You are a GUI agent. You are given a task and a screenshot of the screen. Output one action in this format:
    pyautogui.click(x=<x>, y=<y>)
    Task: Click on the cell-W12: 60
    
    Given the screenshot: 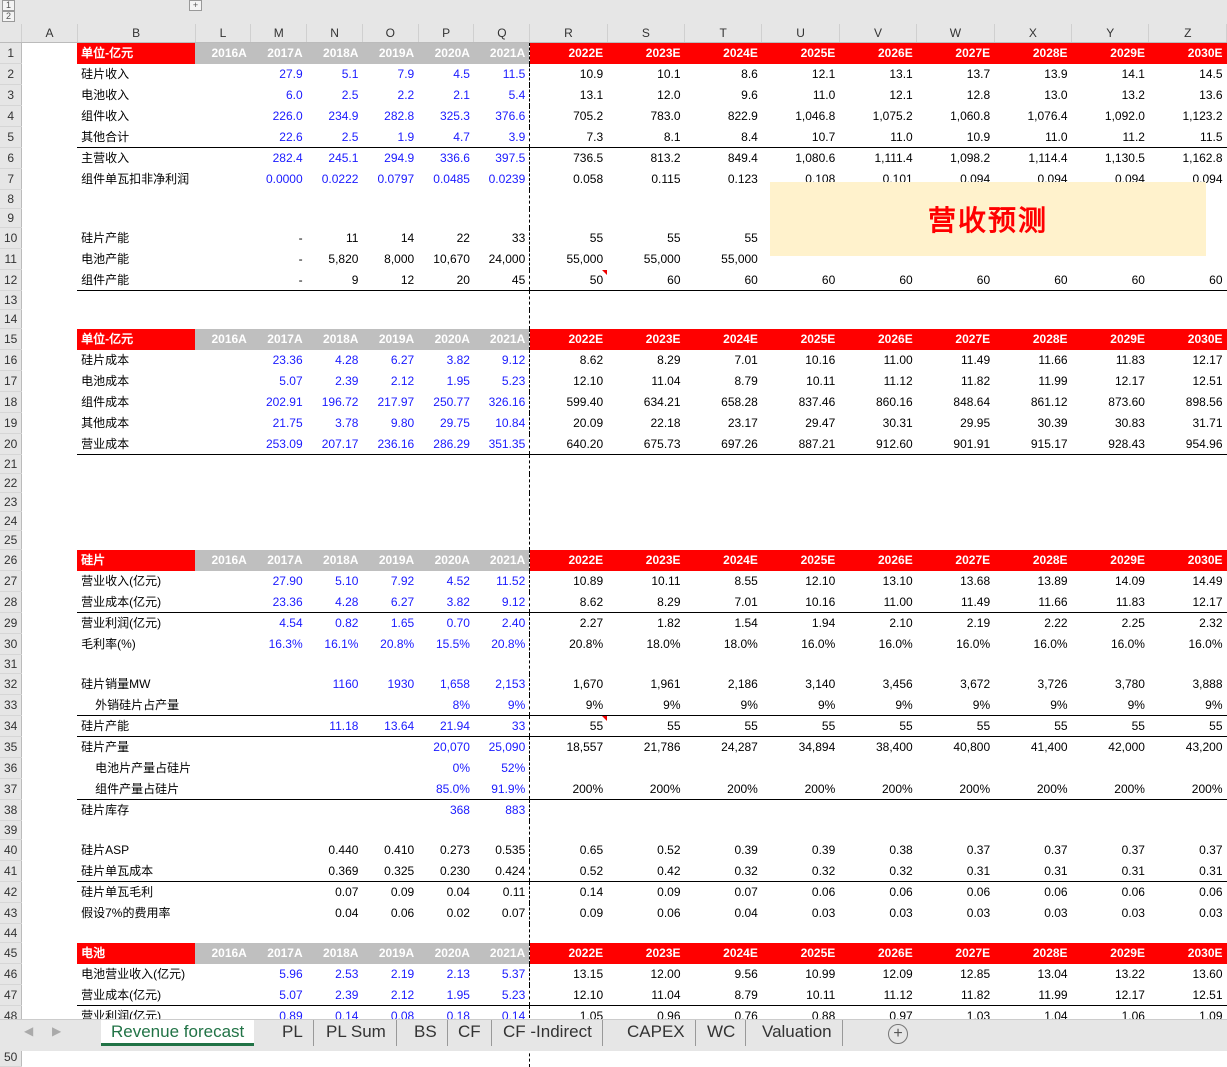 What is the action you would take?
    pyautogui.click(x=955, y=280)
    